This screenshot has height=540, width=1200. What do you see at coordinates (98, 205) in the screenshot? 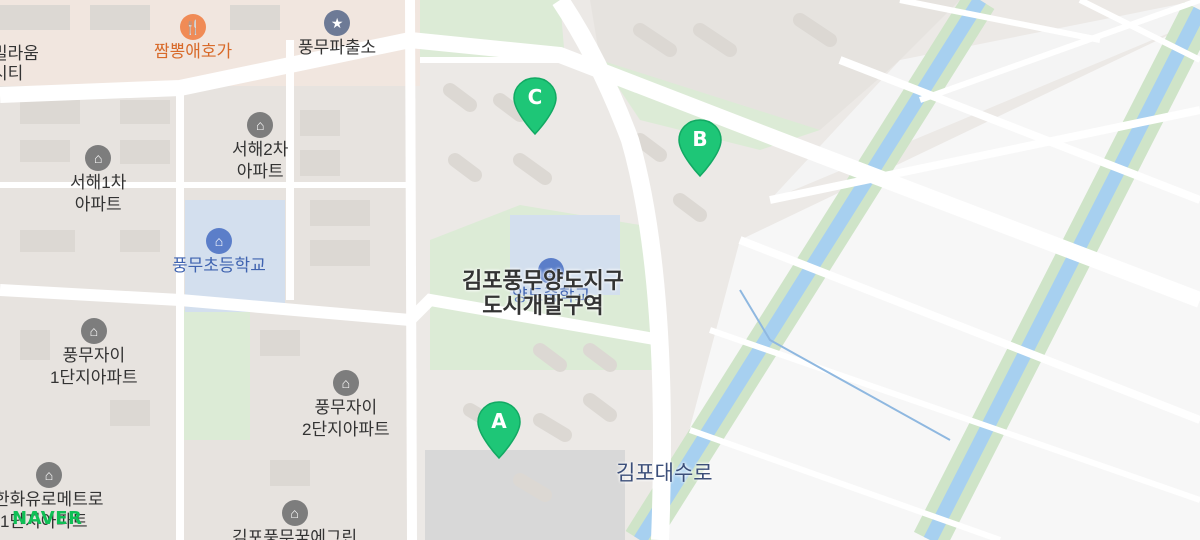
I see `poi-apt-seohae1-line2: 아파트` at bounding box center [98, 205].